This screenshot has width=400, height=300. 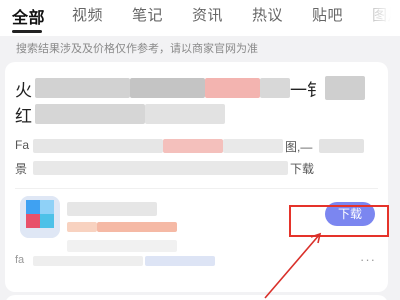 I want to click on result-desc-line2-start: 景, so click(x=21, y=169).